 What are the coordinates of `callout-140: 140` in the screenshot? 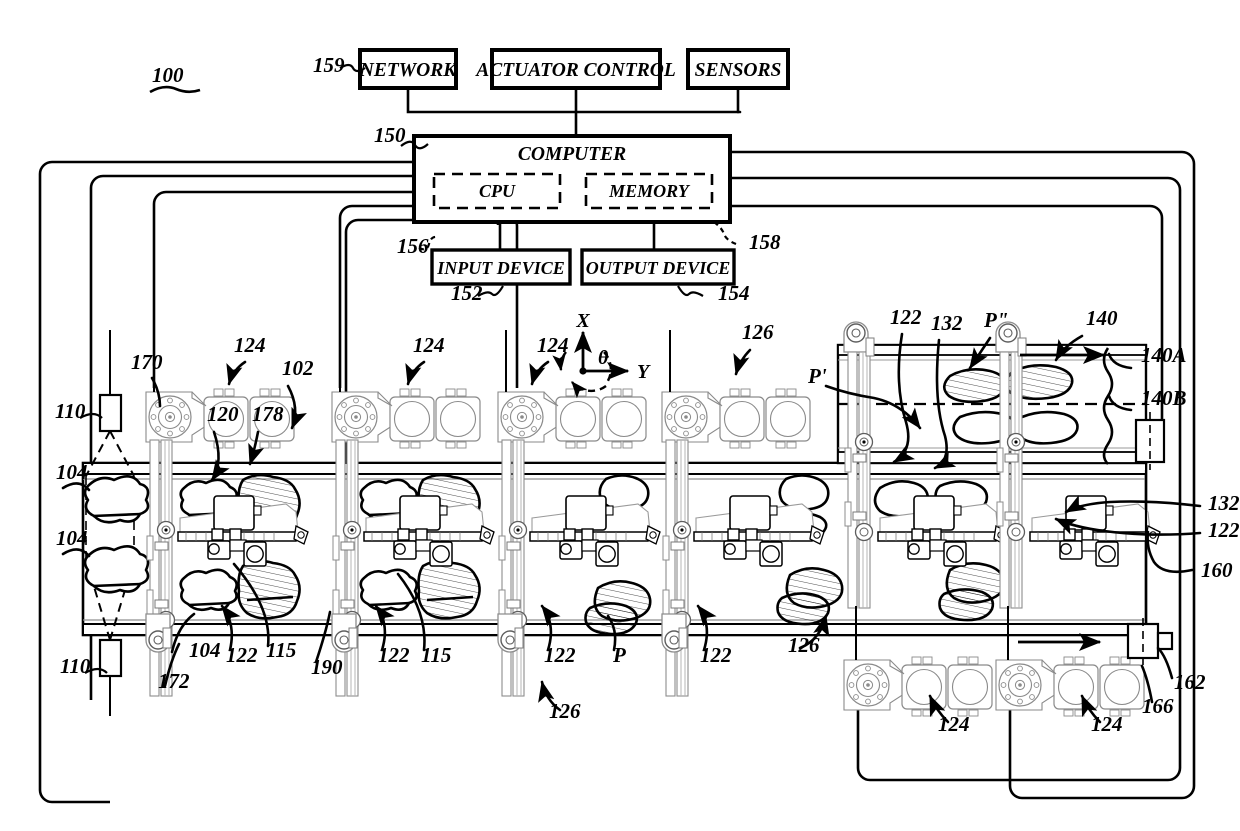 It's located at (1102, 318).